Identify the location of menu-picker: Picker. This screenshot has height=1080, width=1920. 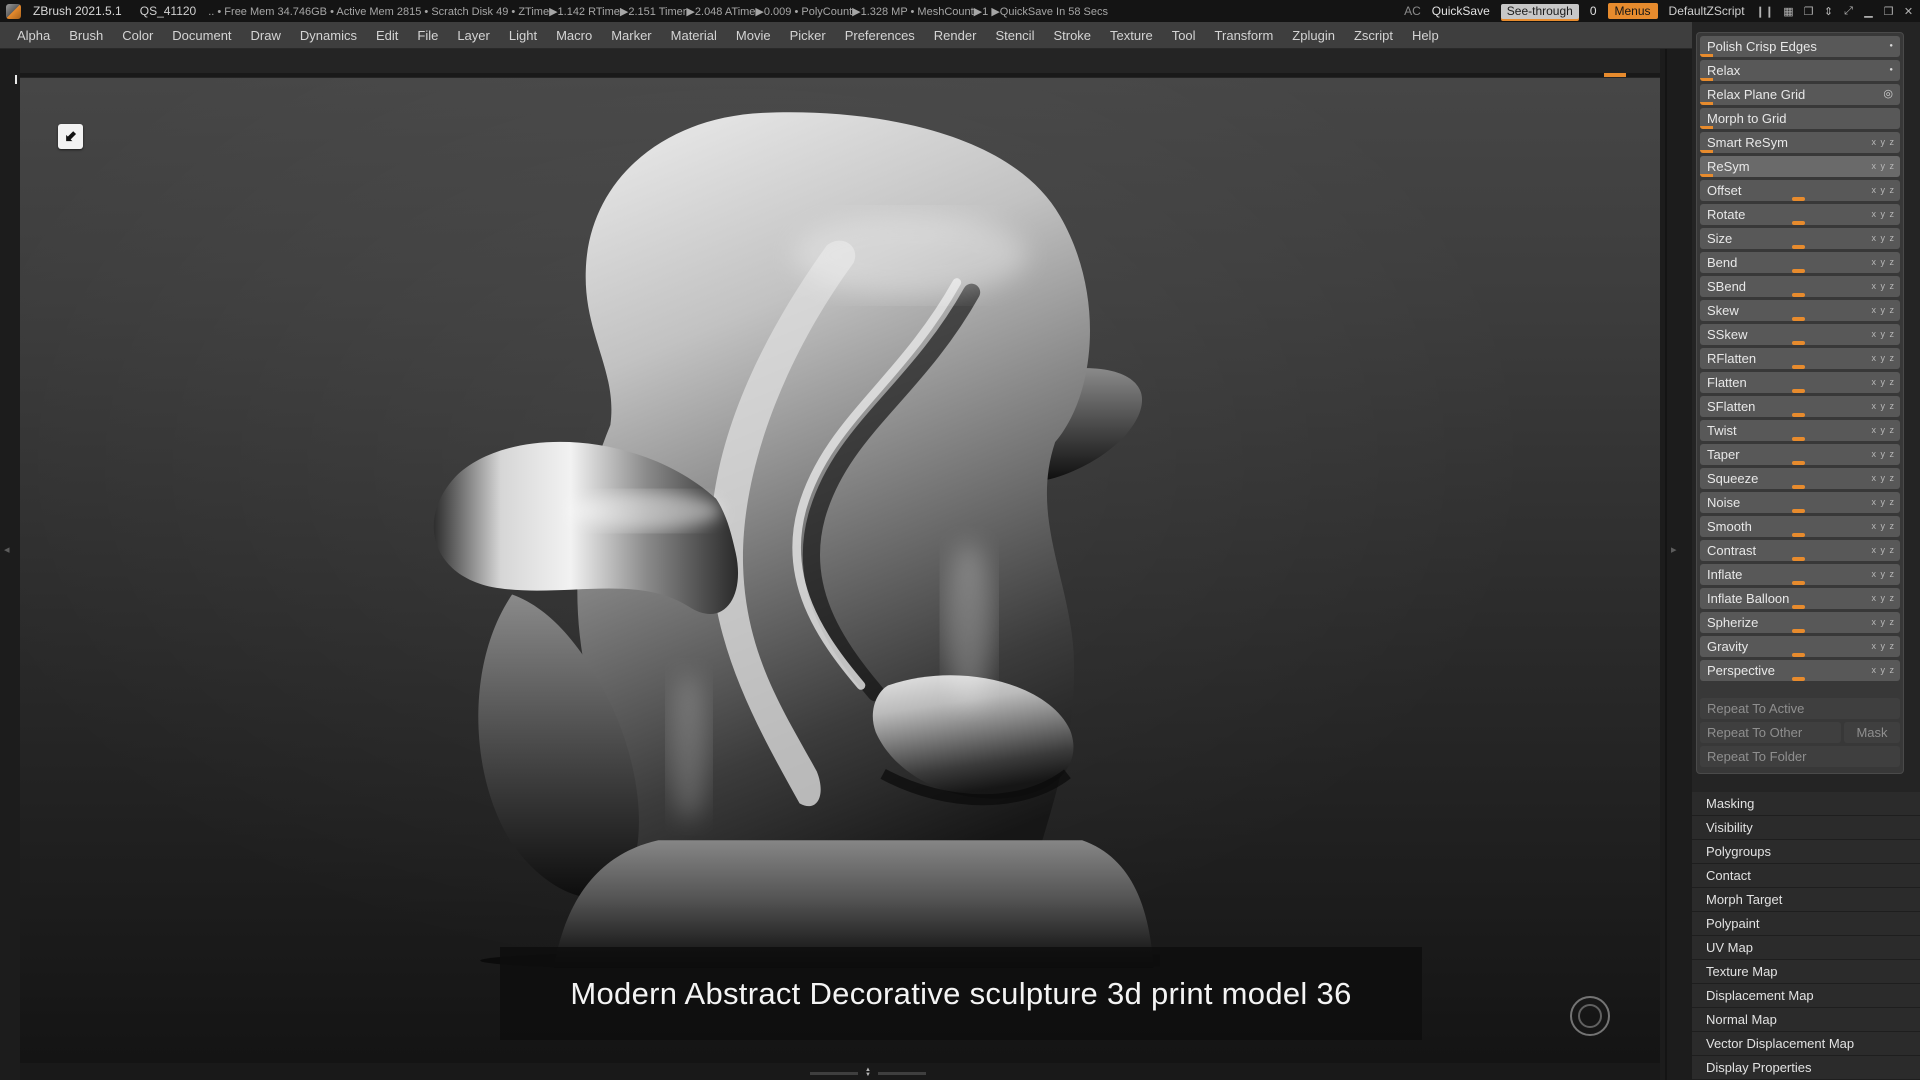
(808, 35).